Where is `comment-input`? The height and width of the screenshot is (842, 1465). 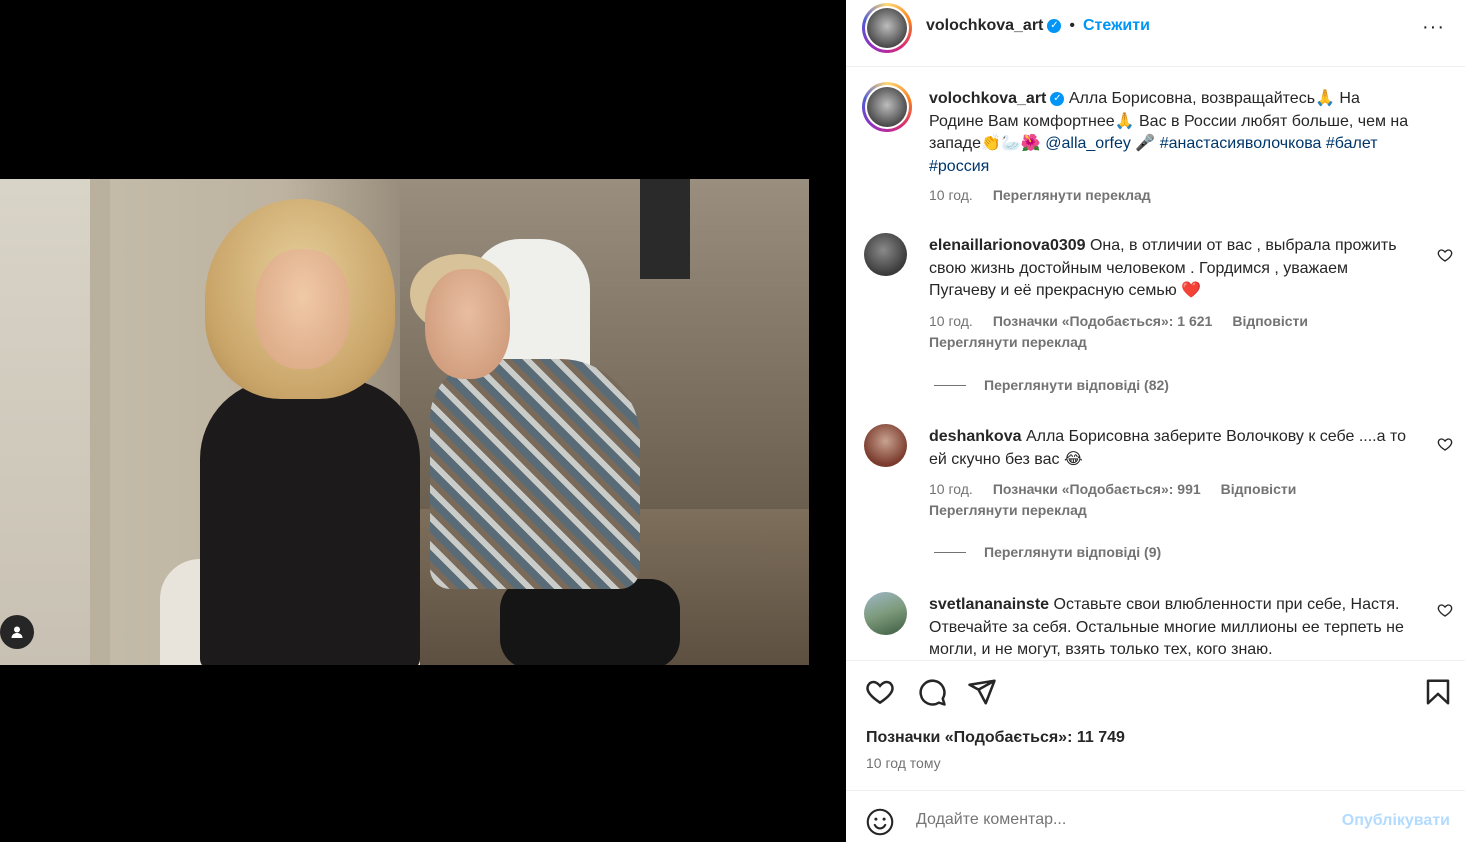
comment-input is located at coordinates (1116, 820).